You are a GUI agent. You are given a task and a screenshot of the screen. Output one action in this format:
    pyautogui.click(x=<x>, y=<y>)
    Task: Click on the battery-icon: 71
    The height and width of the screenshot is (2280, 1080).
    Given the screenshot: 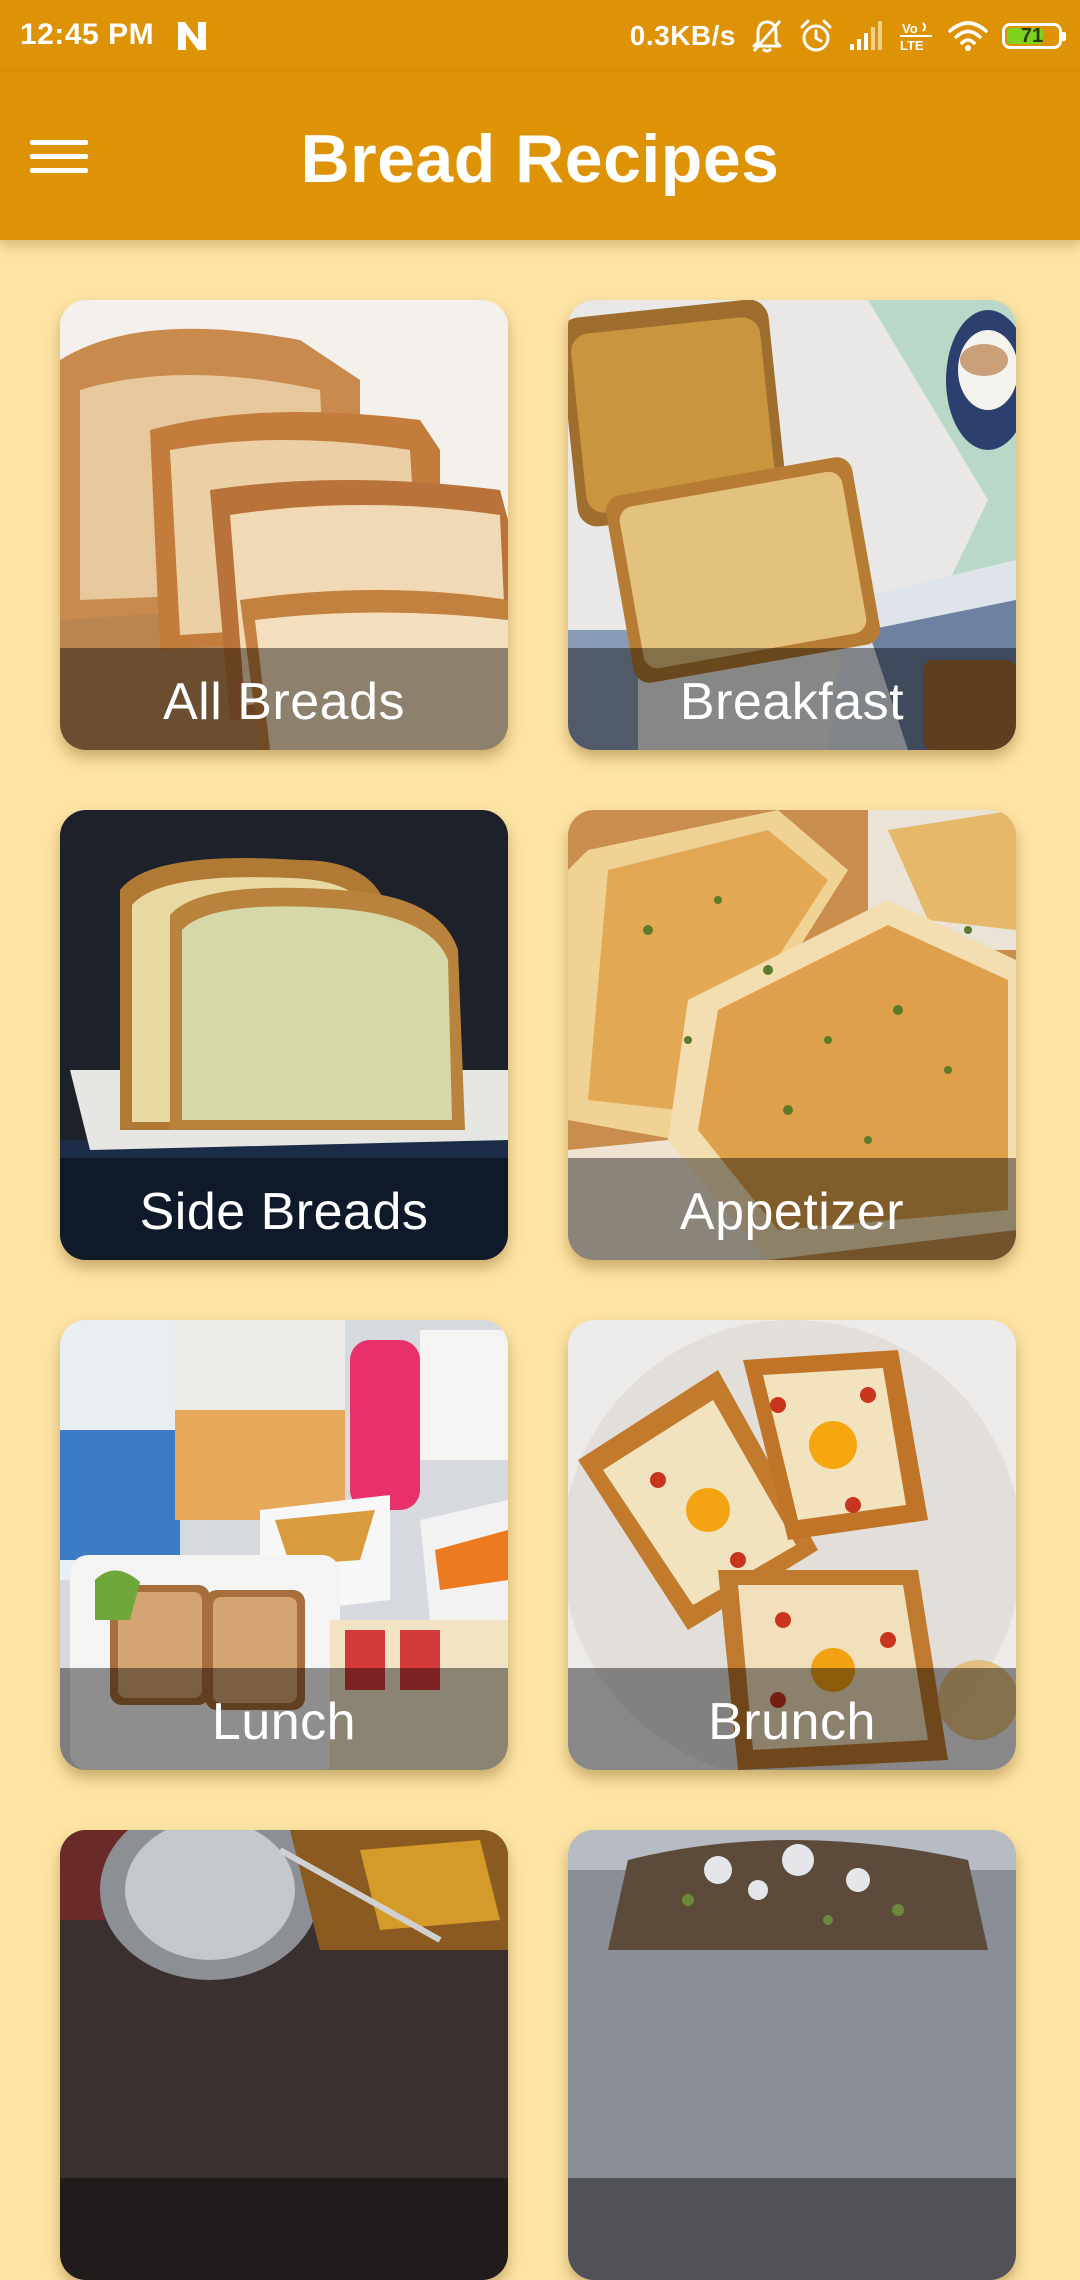 What is the action you would take?
    pyautogui.click(x=1034, y=36)
    